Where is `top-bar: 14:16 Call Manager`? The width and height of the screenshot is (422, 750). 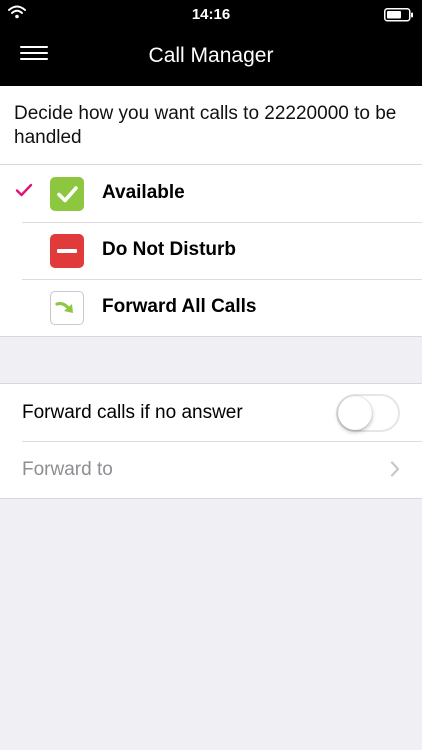
top-bar: 14:16 Call Manager is located at coordinates (211, 43).